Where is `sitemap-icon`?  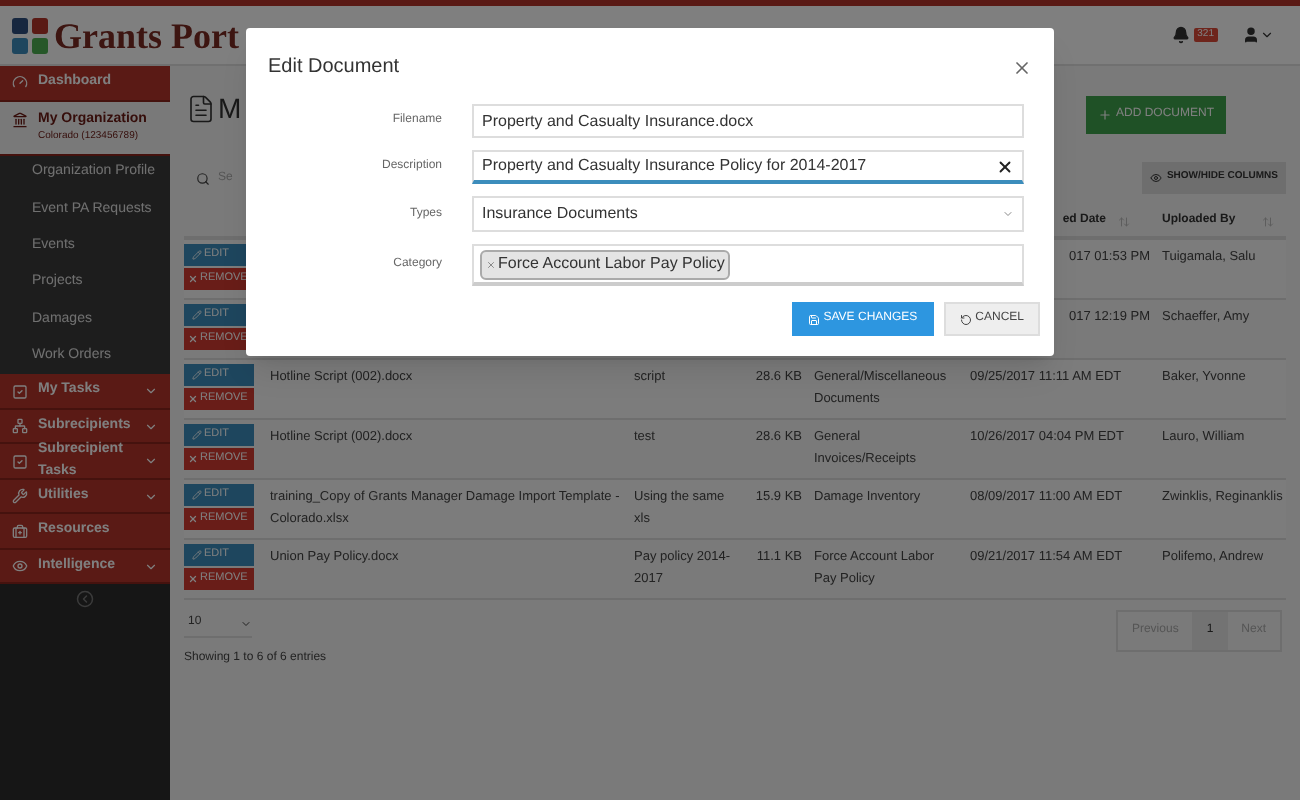 sitemap-icon is located at coordinates (20, 426).